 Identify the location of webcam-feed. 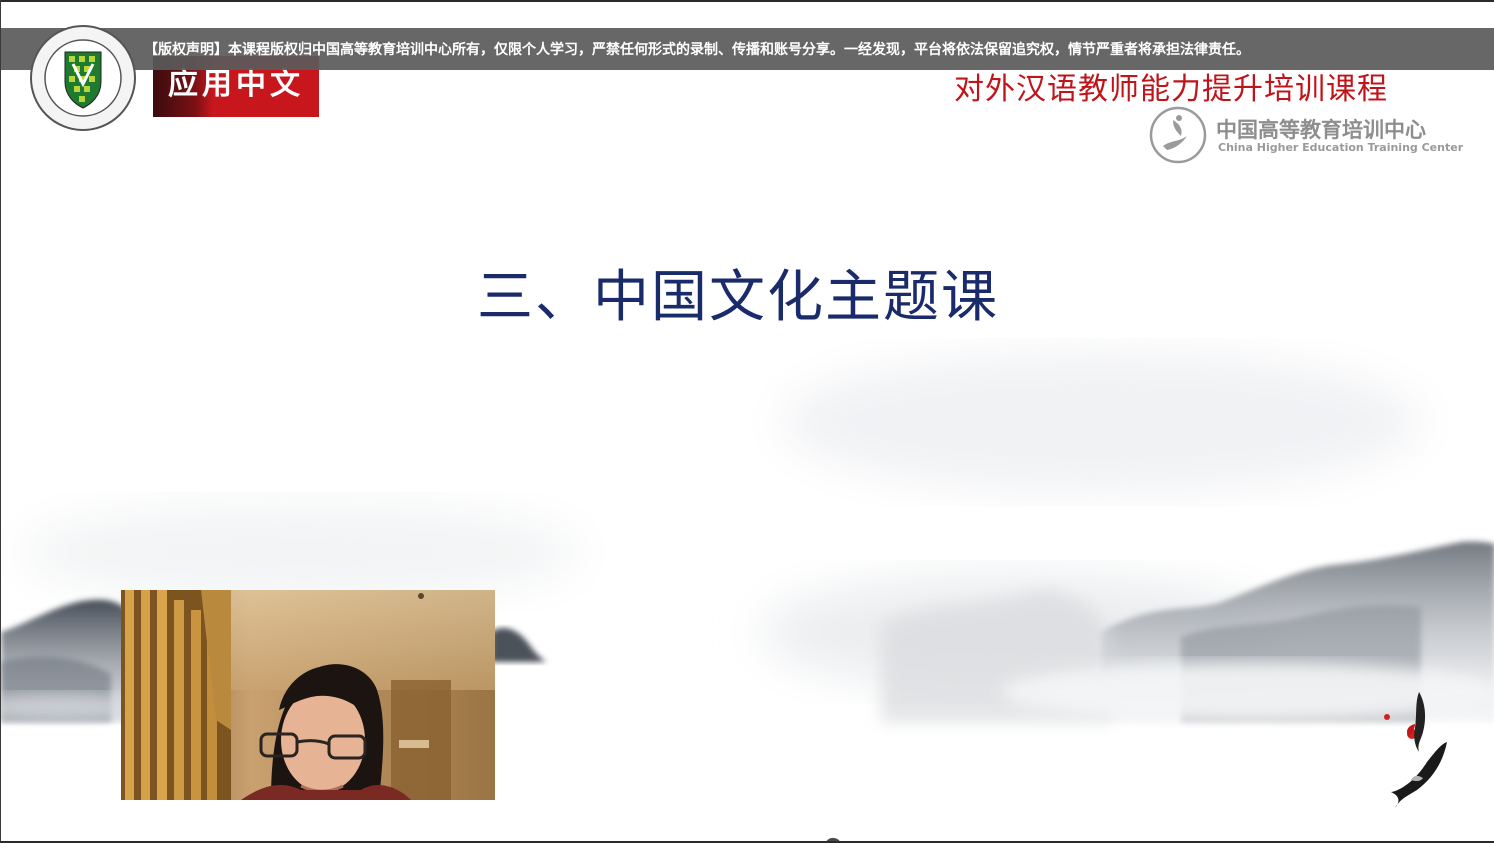
(308, 695).